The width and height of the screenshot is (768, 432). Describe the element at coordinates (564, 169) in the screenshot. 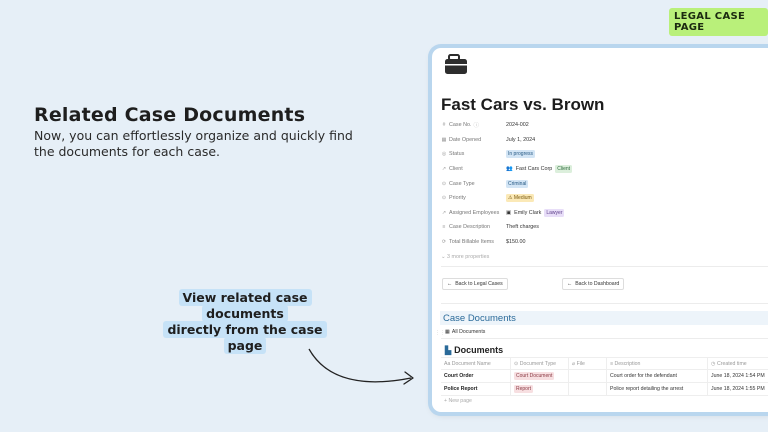

I see `client-tag: Client` at that location.